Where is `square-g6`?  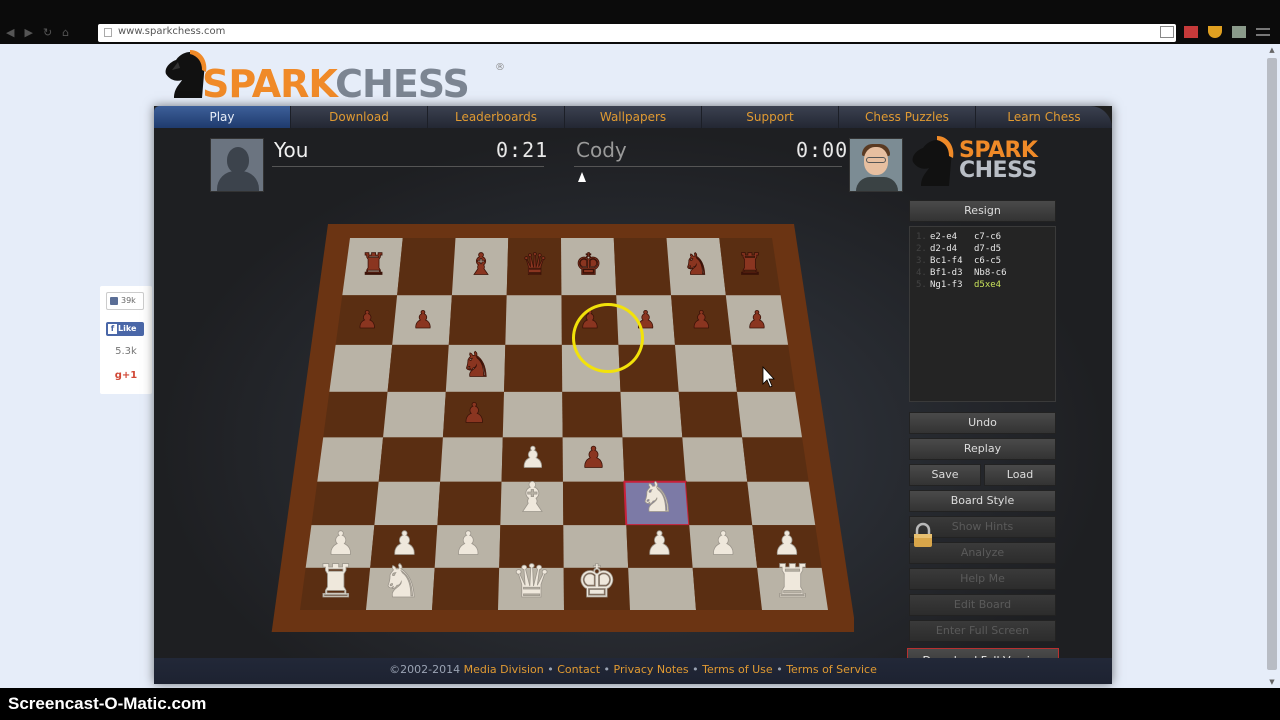 square-g6 is located at coordinates (705, 368).